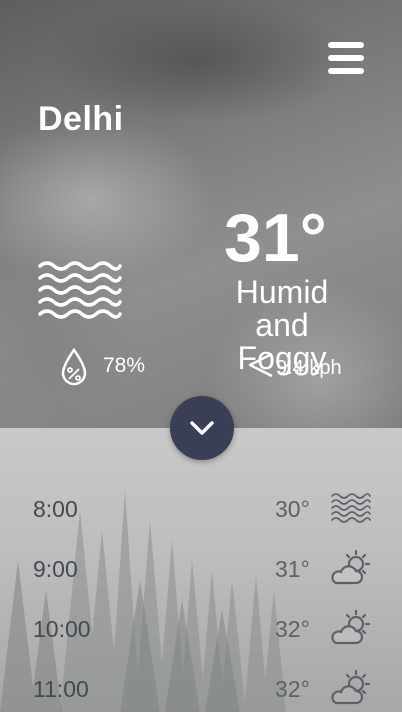 The image size is (402, 712). What do you see at coordinates (201, 690) in the screenshot?
I see `hourly-row: 11:00 32°` at bounding box center [201, 690].